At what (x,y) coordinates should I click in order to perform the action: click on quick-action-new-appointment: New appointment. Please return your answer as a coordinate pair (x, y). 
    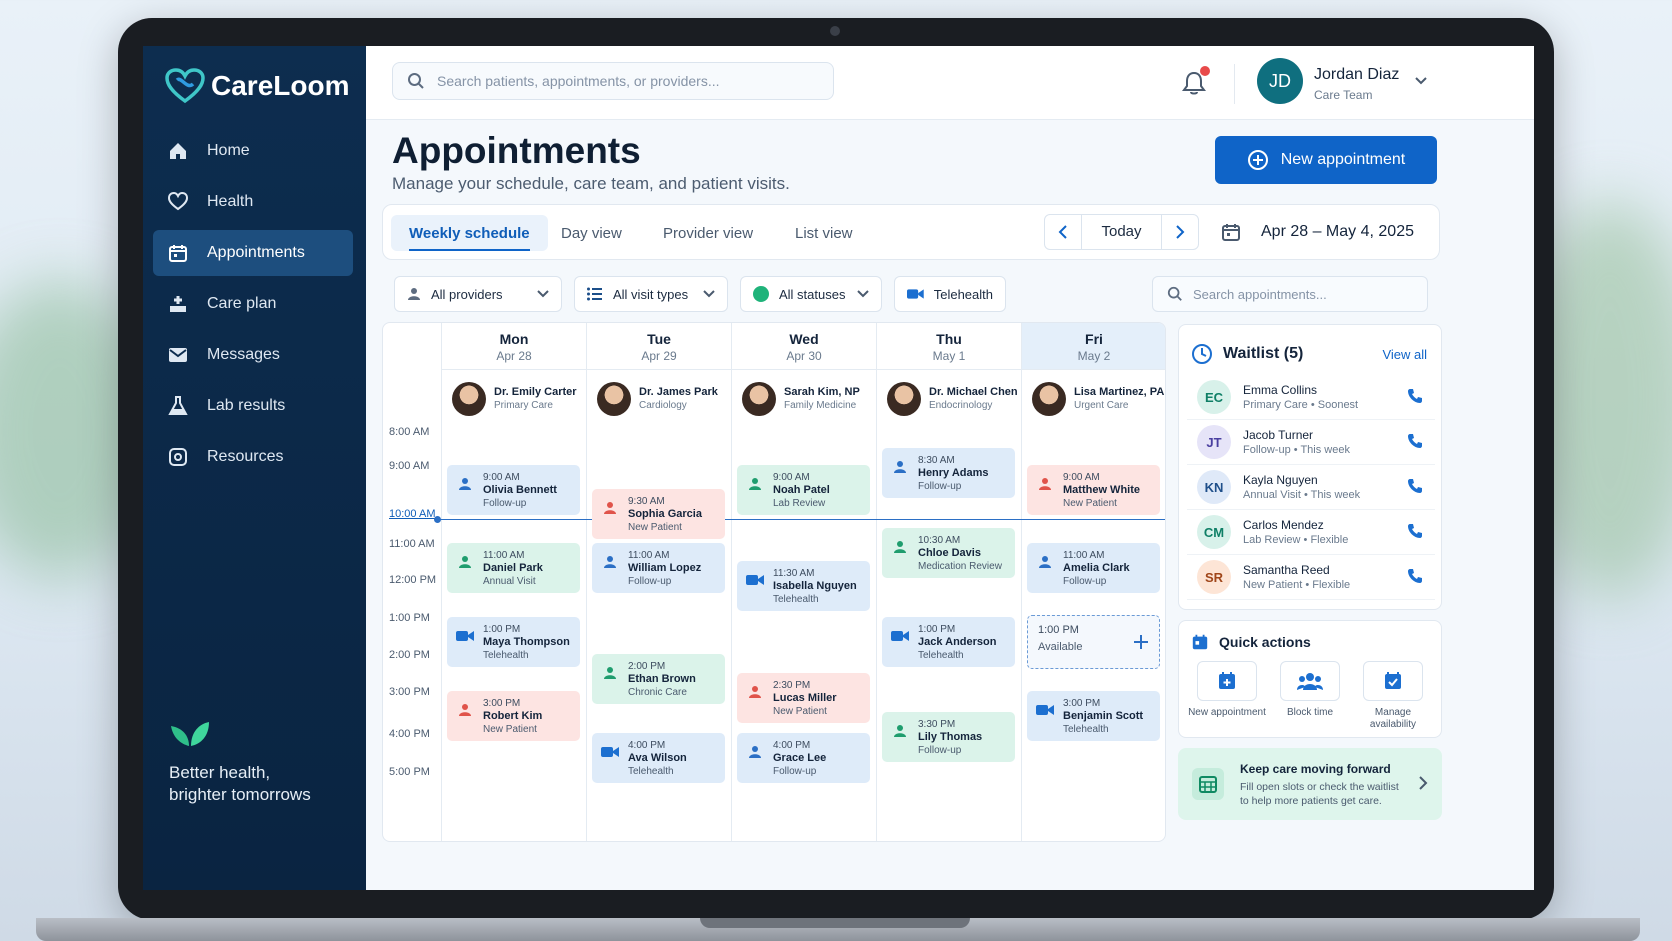
    Looking at the image, I should click on (1227, 690).